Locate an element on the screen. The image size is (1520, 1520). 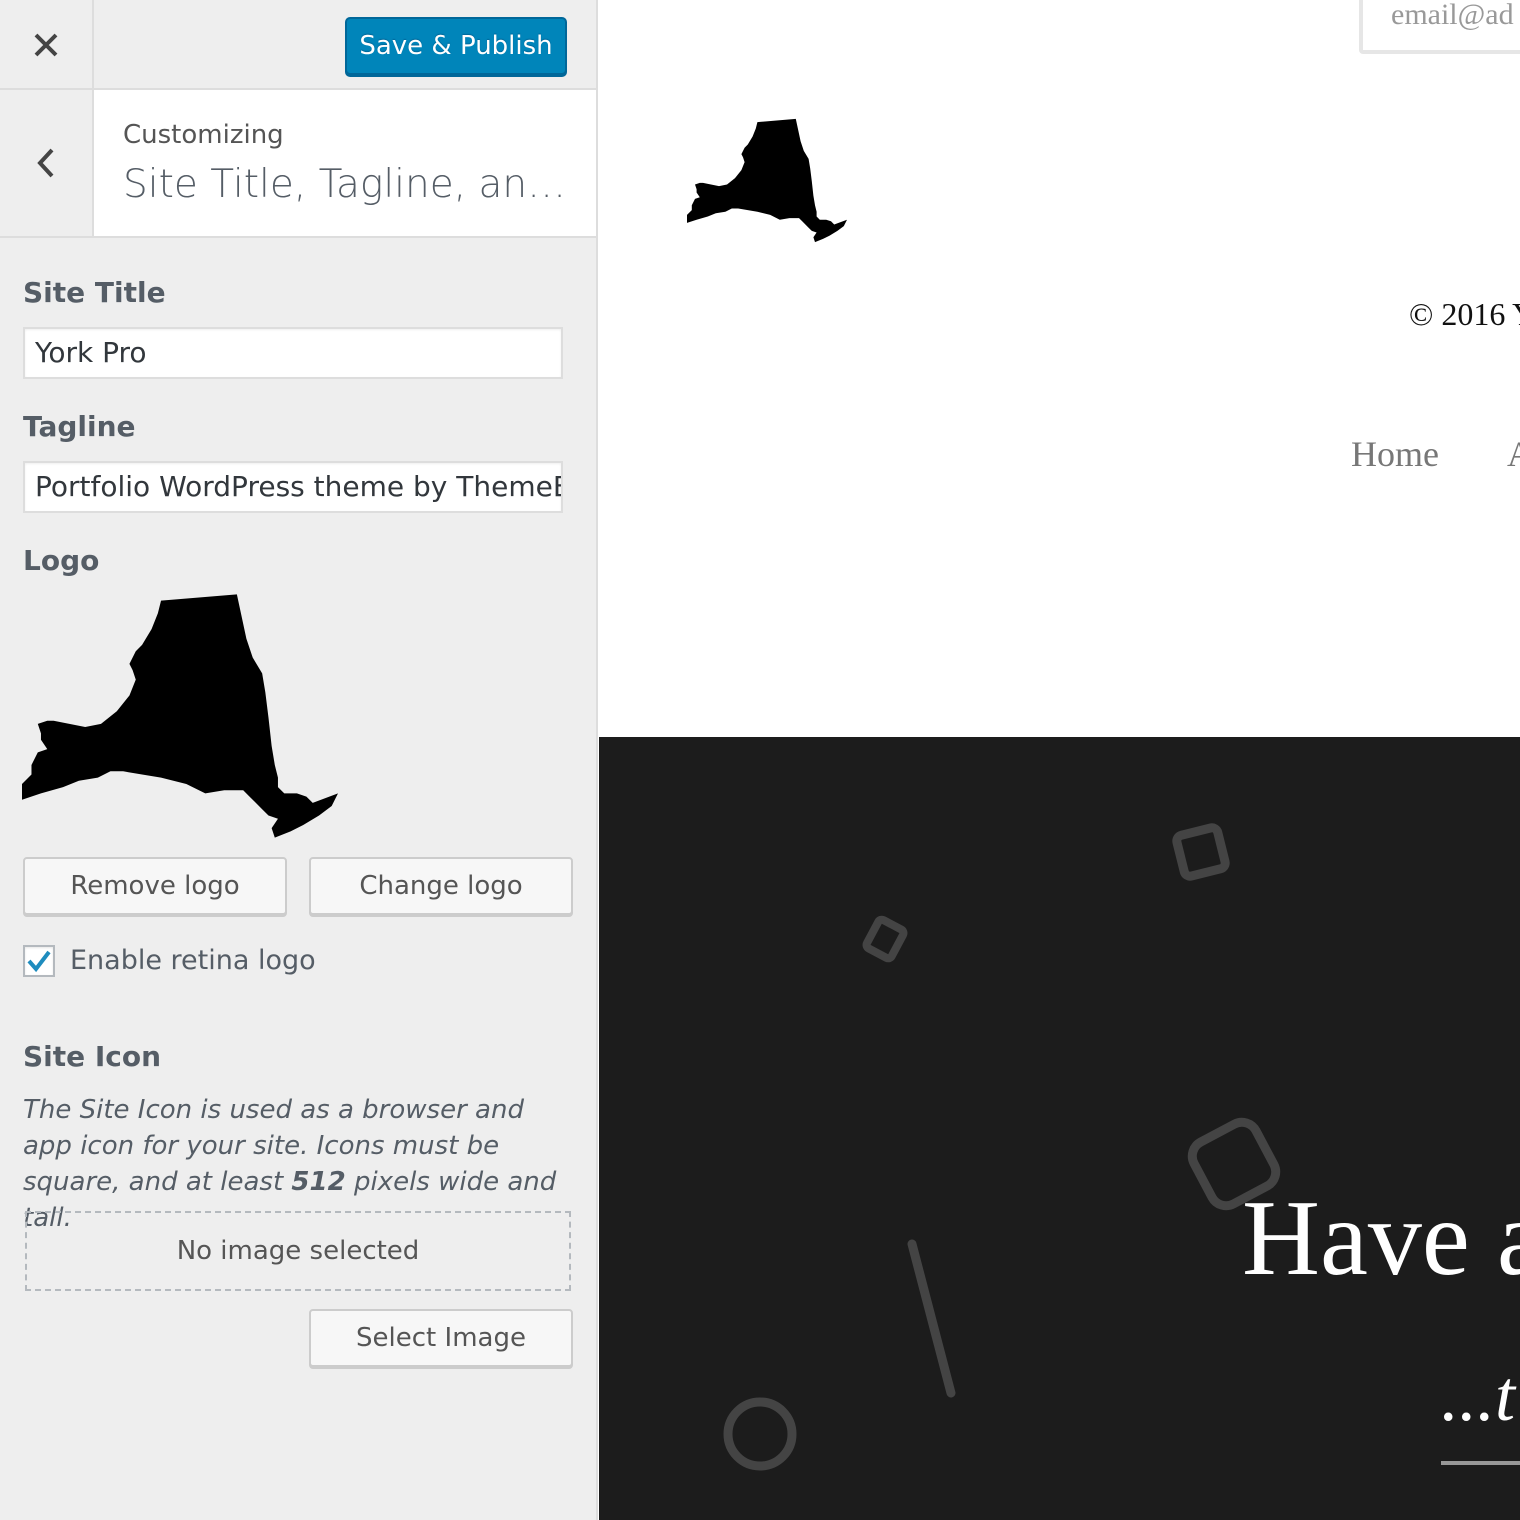
customizing-label: Customizing is located at coordinates (203, 135).